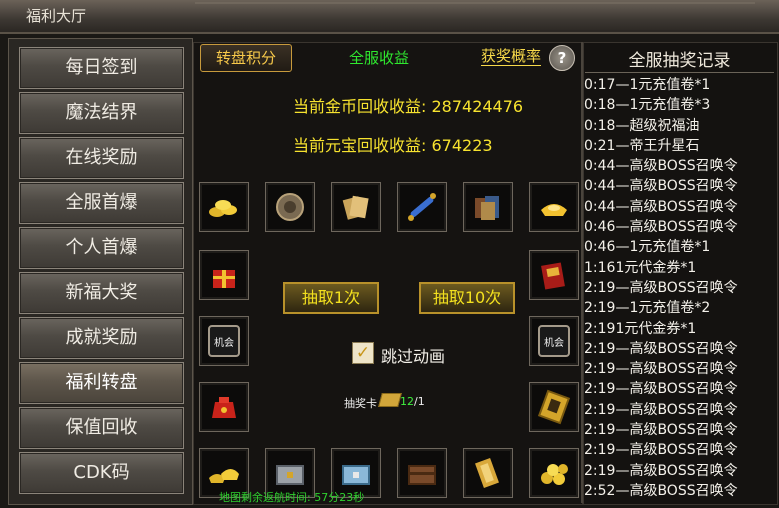 The height and width of the screenshot is (508, 779). Describe the element at coordinates (661, 490) in the screenshot. I see `record-item: 2:52—高级BOSS召唤令` at that location.